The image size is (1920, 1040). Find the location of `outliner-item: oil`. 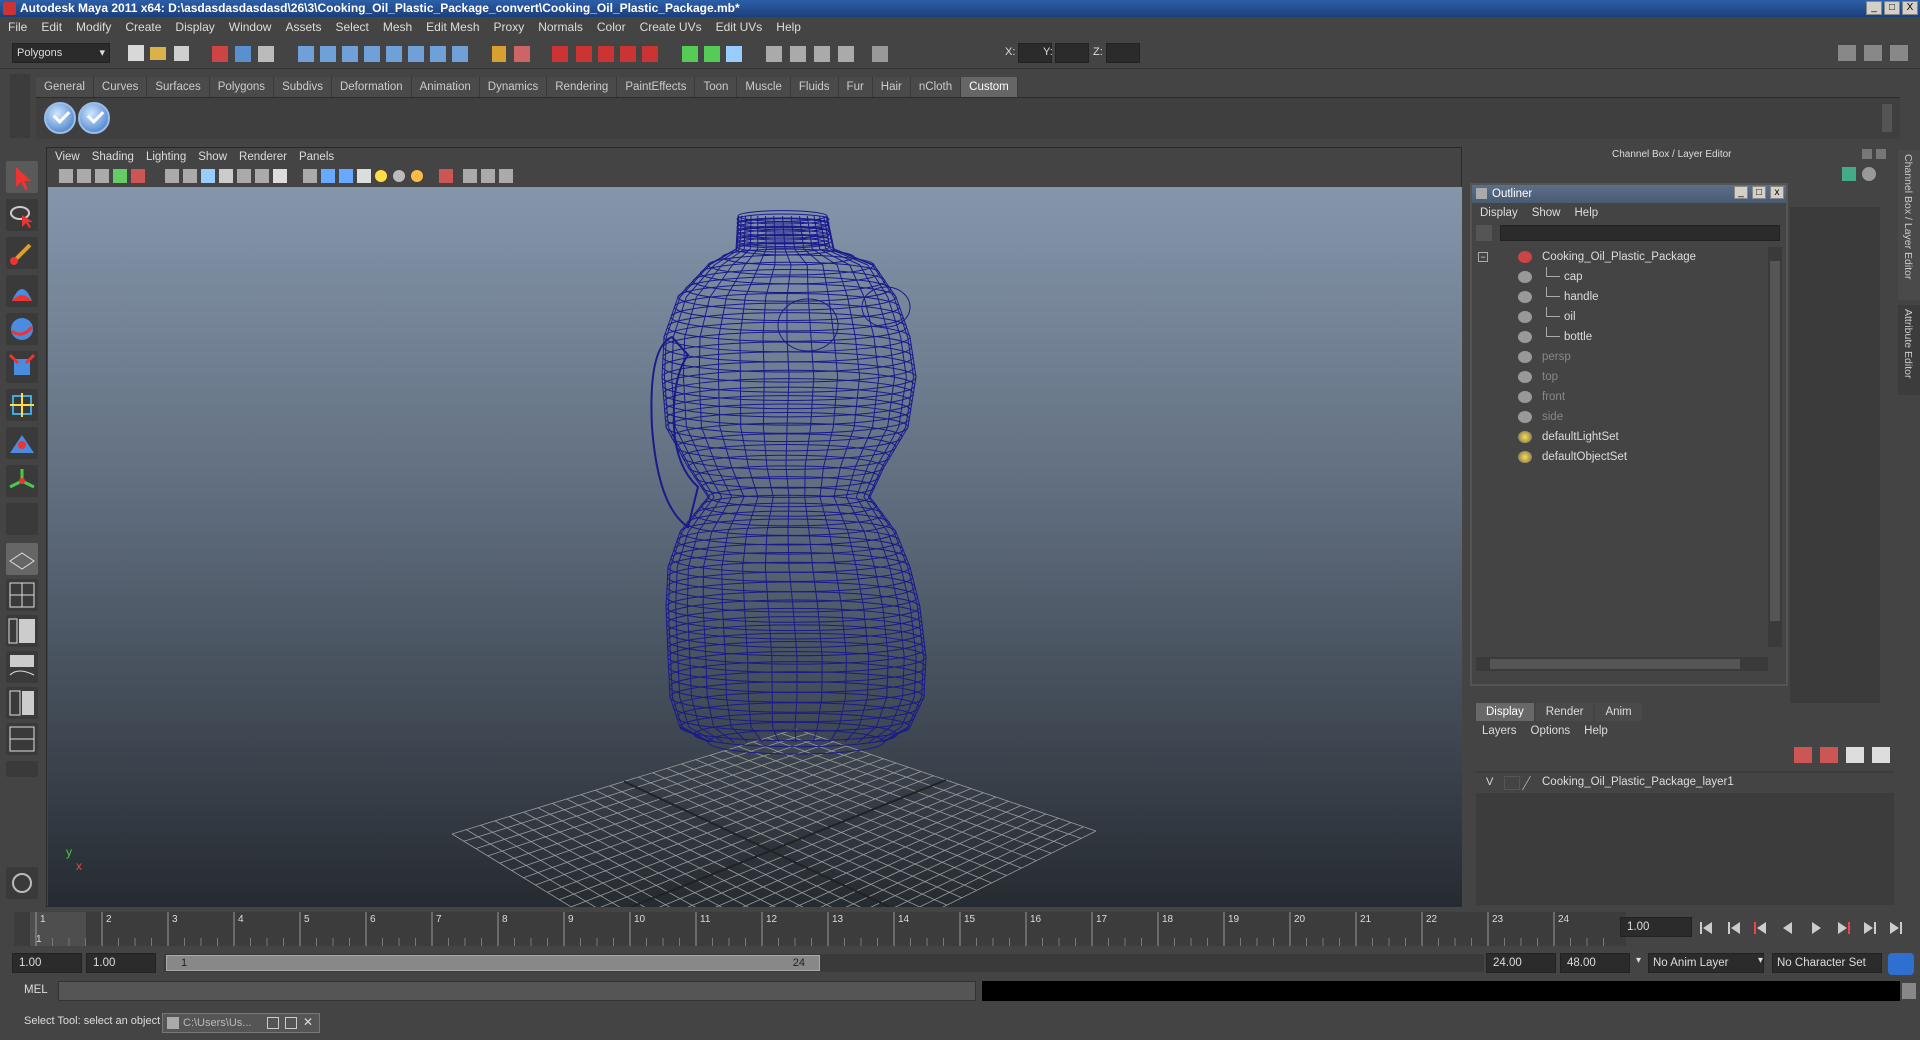

outliner-item: oil is located at coordinates (1621, 317).